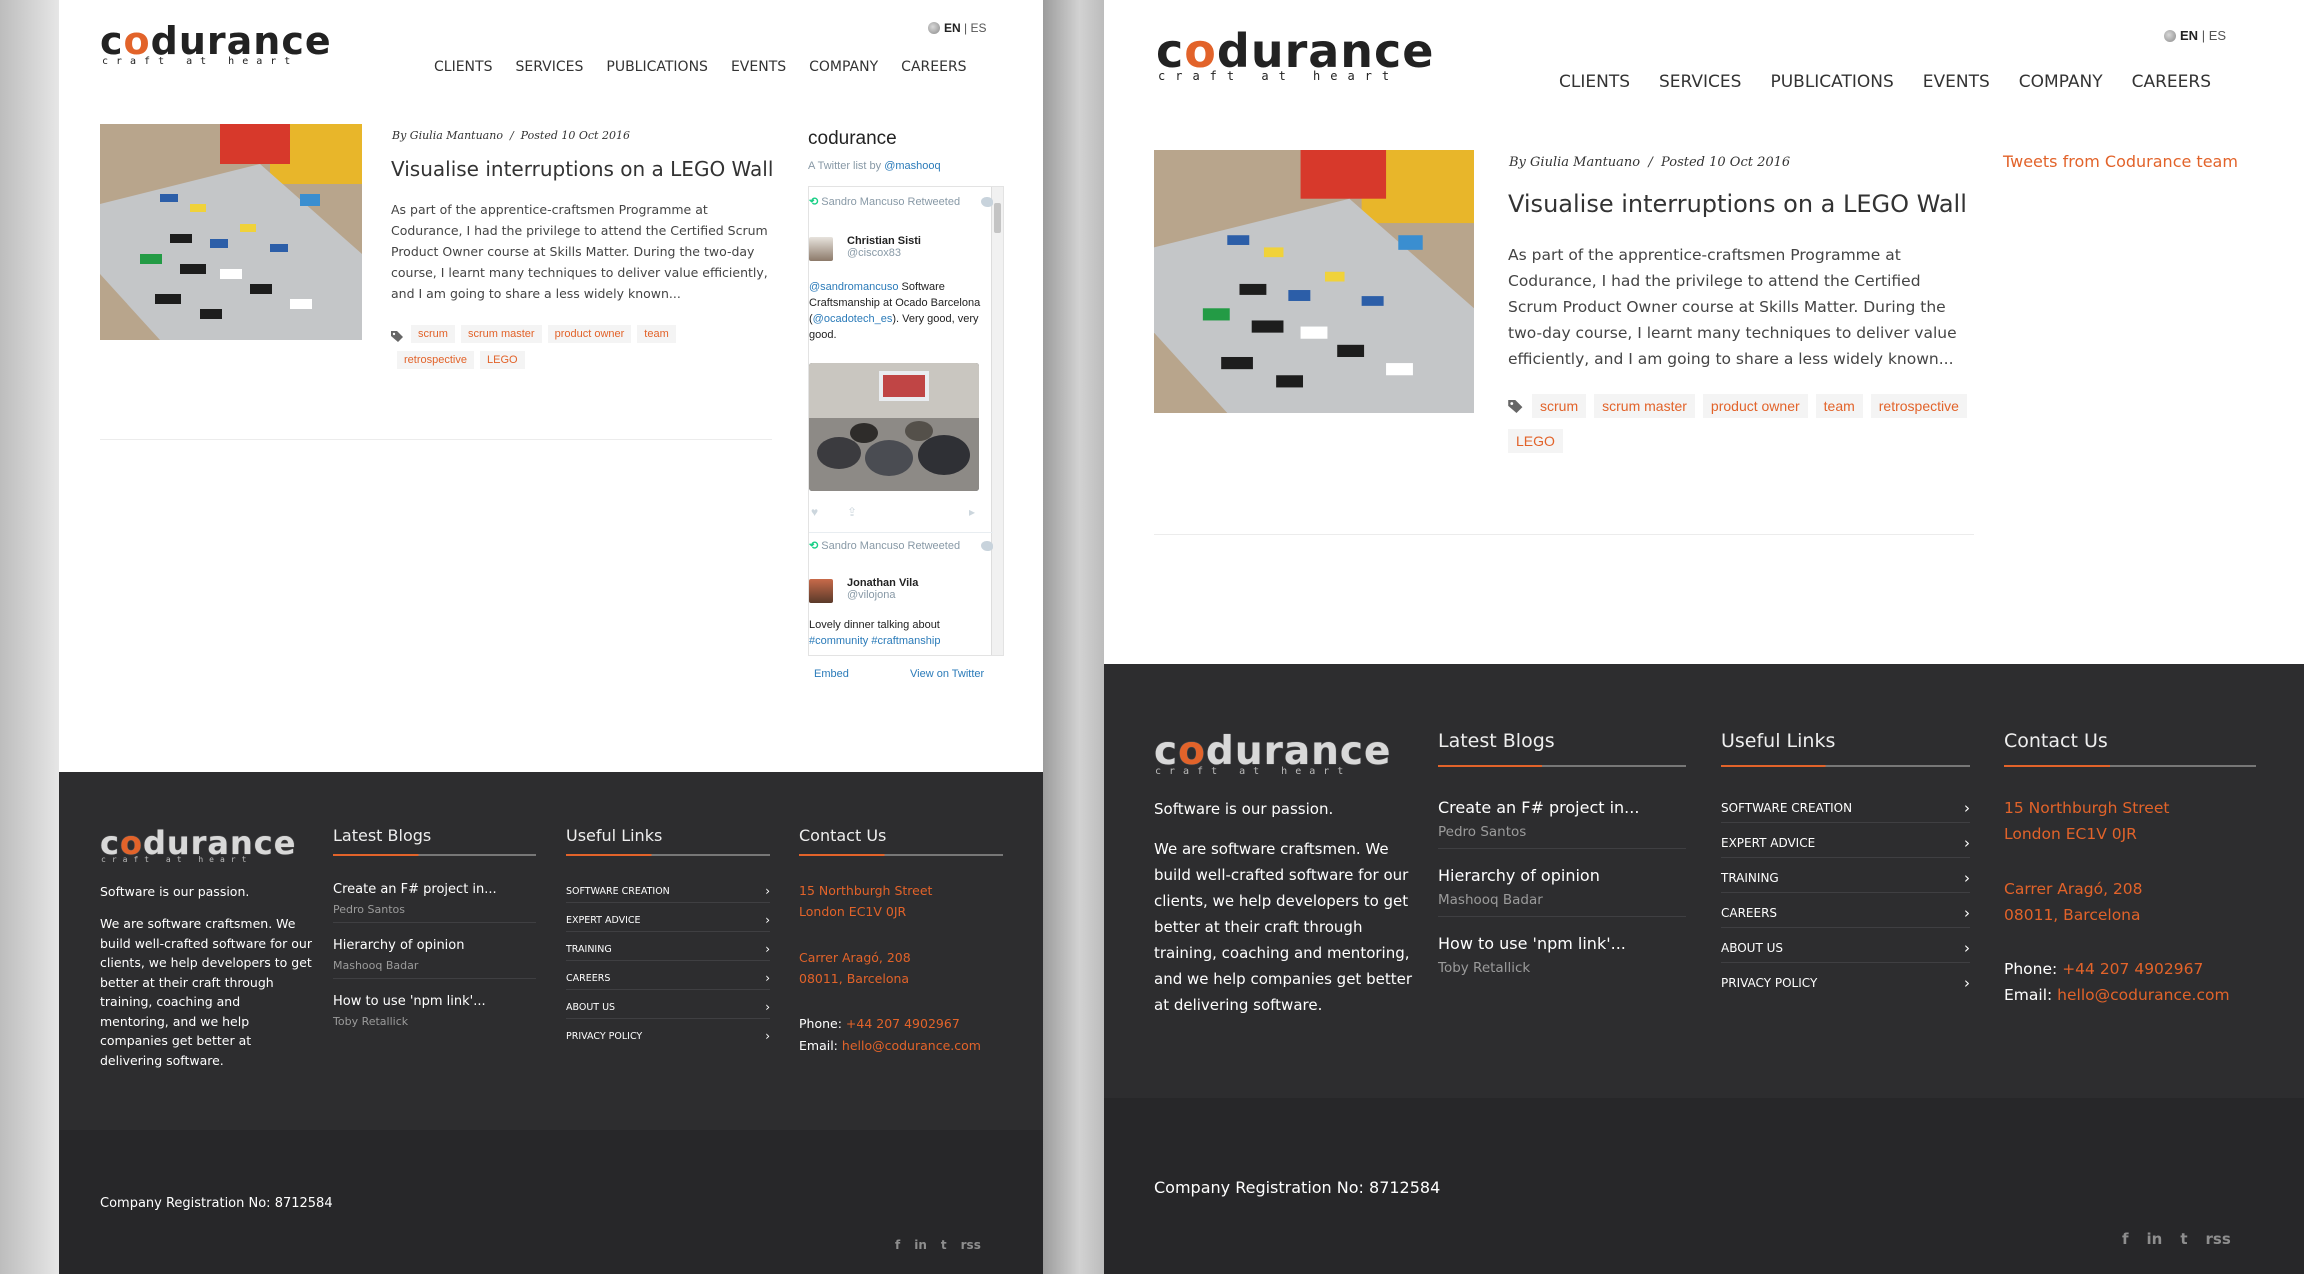 This screenshot has height=1274, width=2304. I want to click on twitter-list-title: codurance, so click(852, 139).